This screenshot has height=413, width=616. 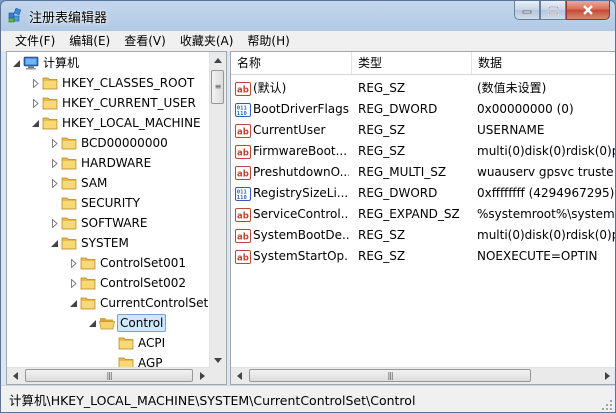 What do you see at coordinates (108, 63) in the screenshot?
I see `tree-node: 计算机` at bounding box center [108, 63].